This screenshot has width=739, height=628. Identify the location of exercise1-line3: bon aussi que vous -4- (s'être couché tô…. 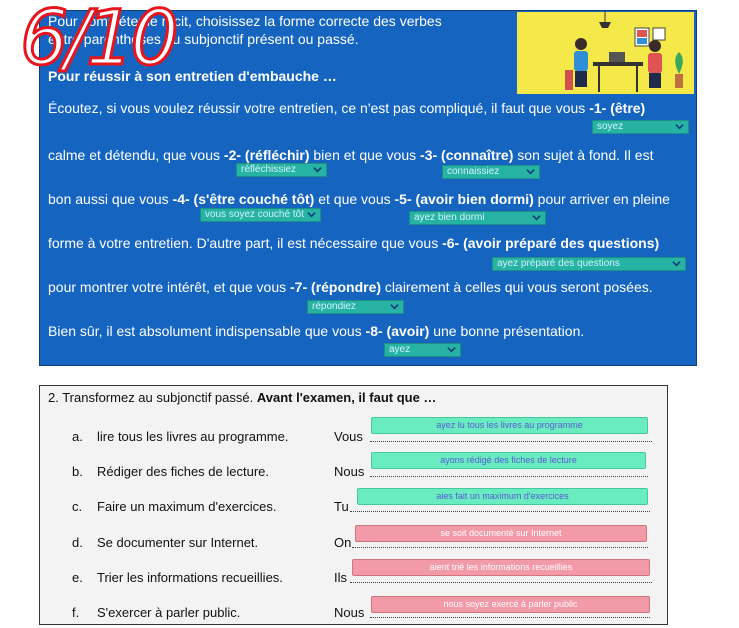
(359, 199).